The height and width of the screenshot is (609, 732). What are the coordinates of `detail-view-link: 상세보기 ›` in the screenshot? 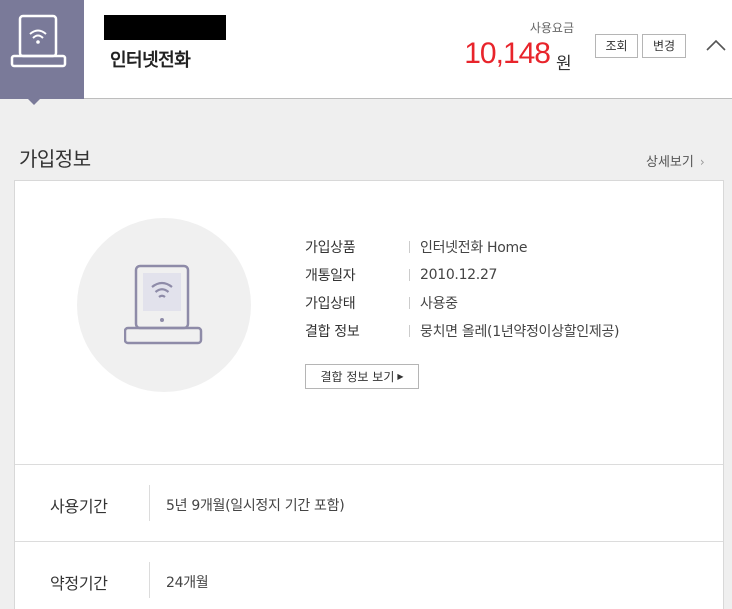 It's located at (675, 160).